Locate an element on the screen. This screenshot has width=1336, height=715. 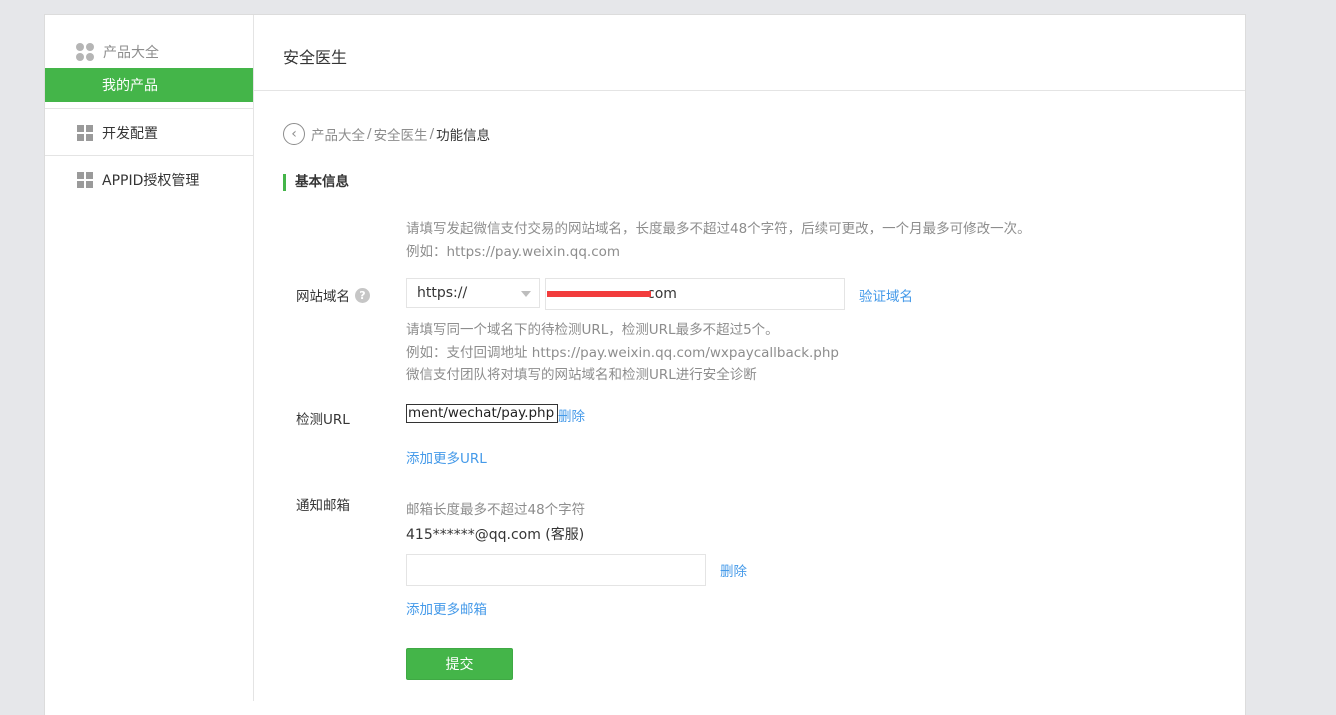
notify-email-label: 通知邮箱 is located at coordinates (323, 504).